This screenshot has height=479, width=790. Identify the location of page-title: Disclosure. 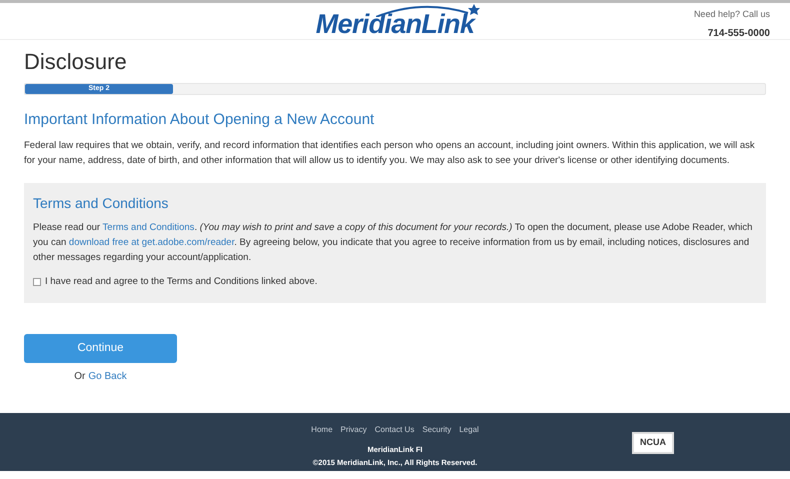
(76, 62).